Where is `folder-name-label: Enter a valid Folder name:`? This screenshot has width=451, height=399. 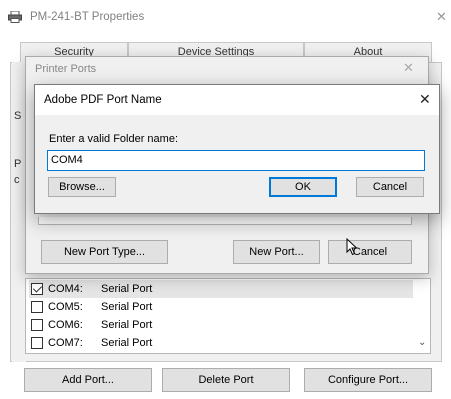 folder-name-label: Enter a valid Folder name: is located at coordinates (114, 139).